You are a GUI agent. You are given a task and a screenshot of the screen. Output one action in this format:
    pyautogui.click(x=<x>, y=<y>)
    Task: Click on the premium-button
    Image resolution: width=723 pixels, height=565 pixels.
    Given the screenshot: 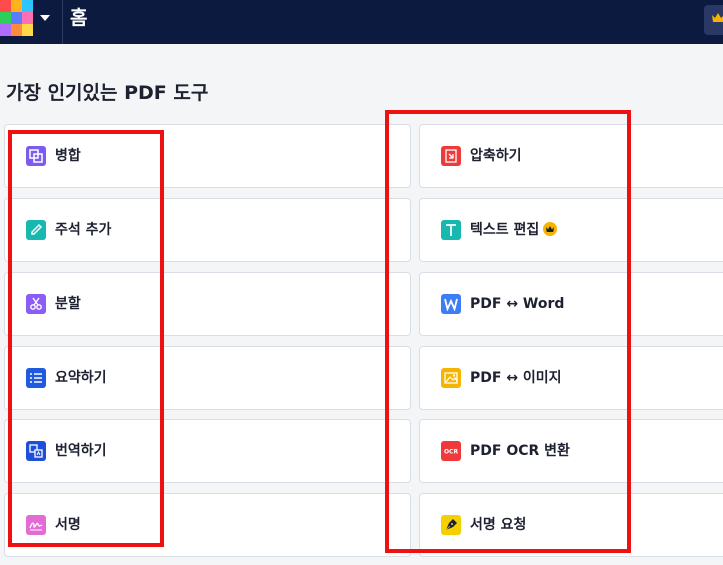 What is the action you would take?
    pyautogui.click(x=713, y=20)
    